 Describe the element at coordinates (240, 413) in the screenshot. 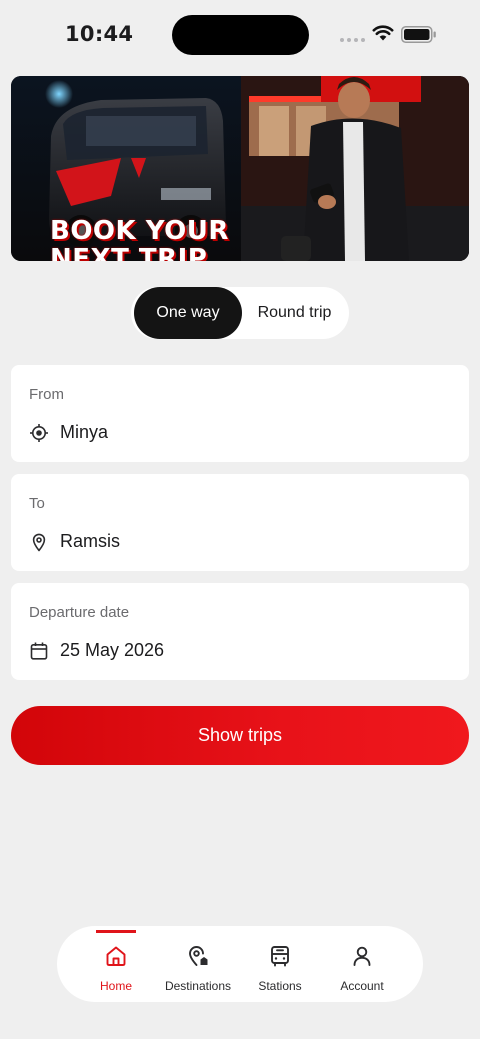

I see `from-field: From Minya` at that location.